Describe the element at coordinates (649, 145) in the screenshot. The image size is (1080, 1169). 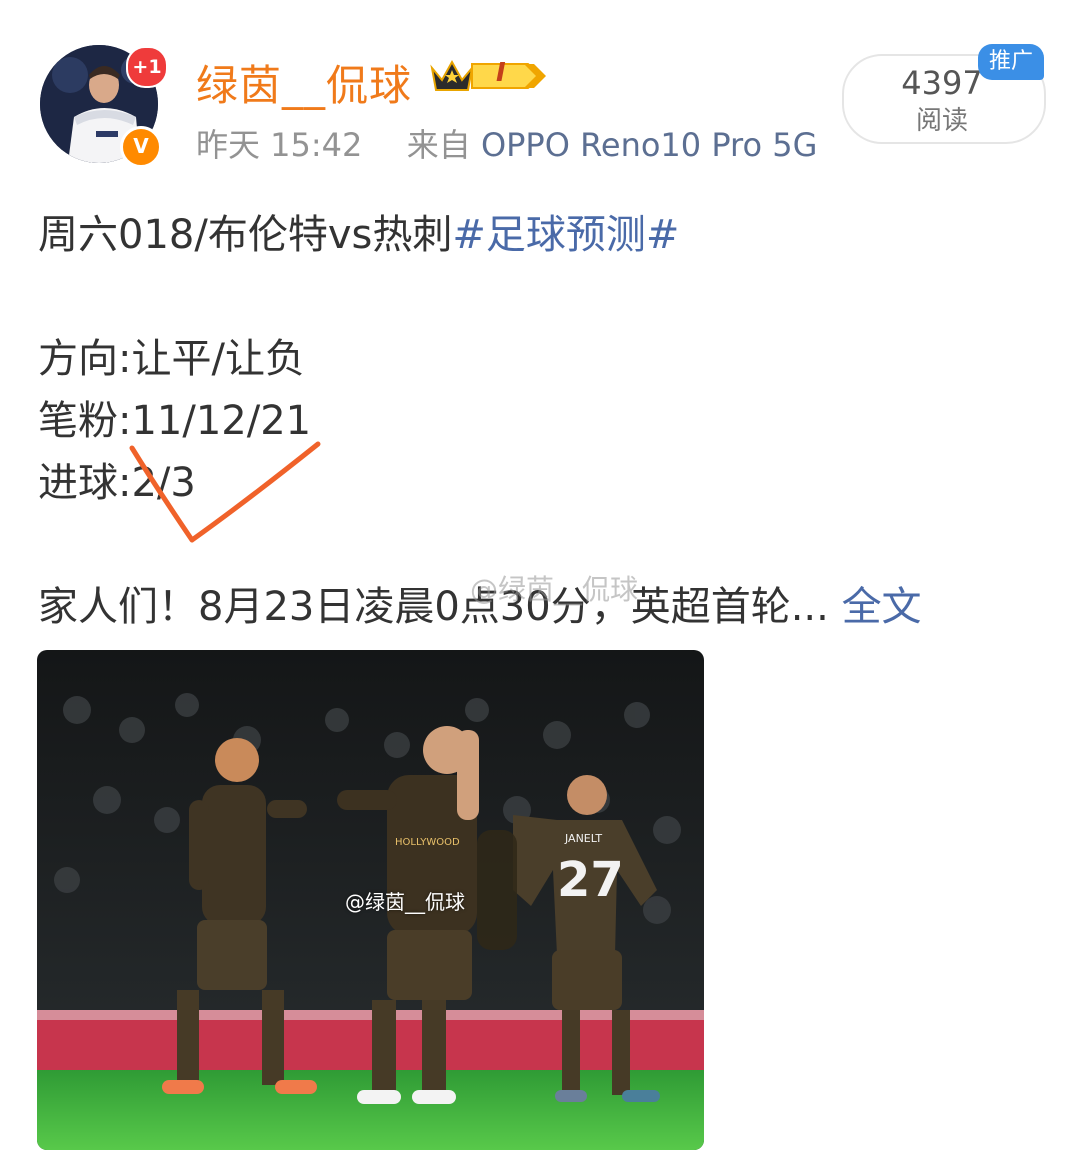
I see `device-name: OPPO Reno10 Pro 5G` at that location.